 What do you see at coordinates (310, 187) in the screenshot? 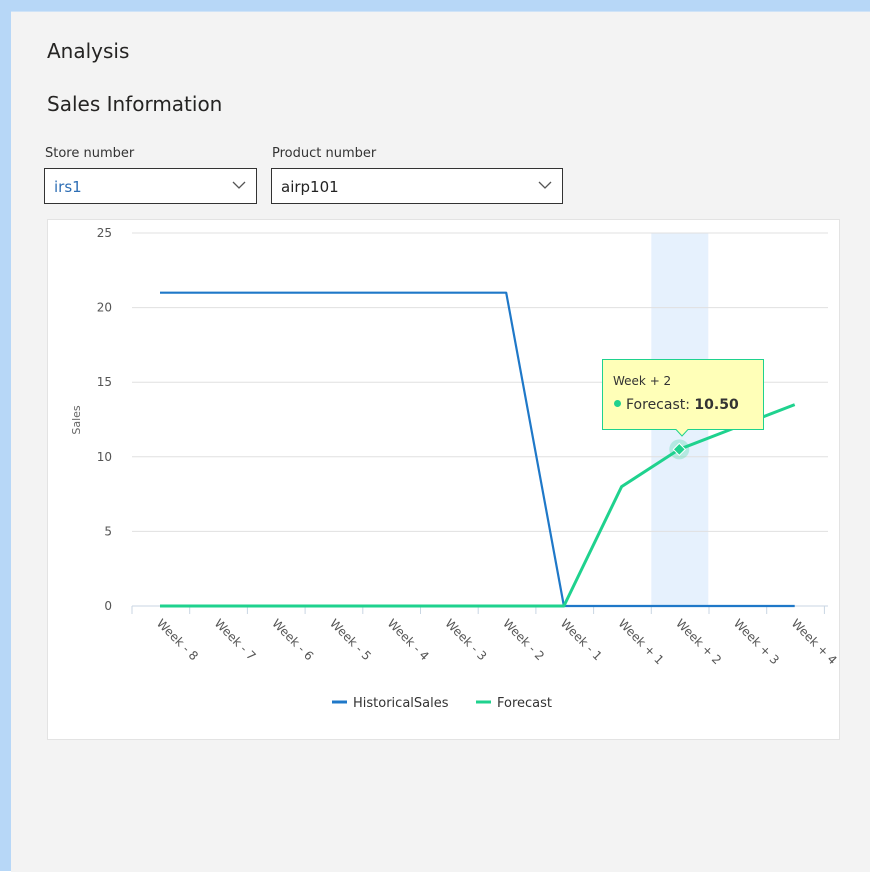
I see `product-number-value: airp101` at bounding box center [310, 187].